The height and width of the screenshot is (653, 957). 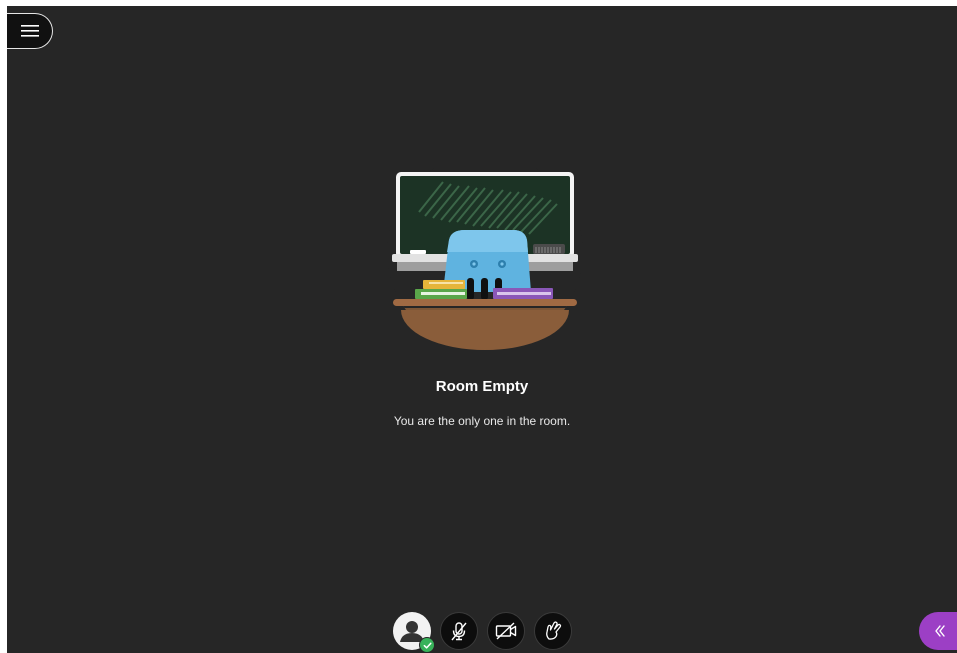 What do you see at coordinates (414, 632) in the screenshot?
I see `my-status-button` at bounding box center [414, 632].